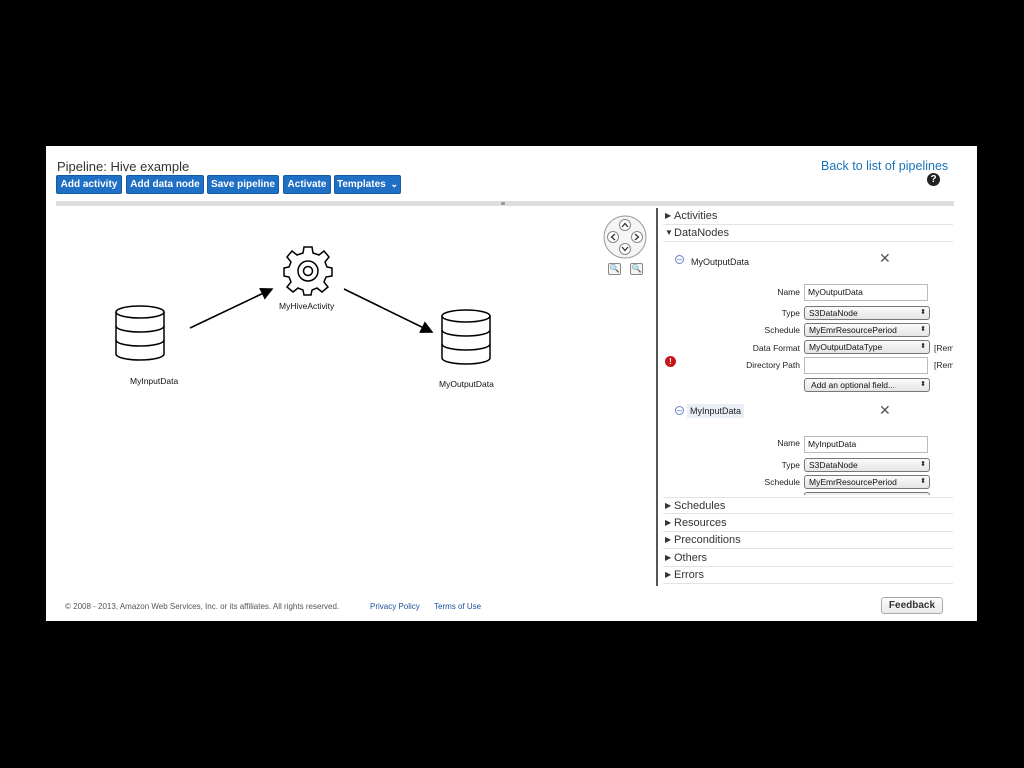 This screenshot has width=1024, height=768. I want to click on section-datanodes-label: DataNodes, so click(702, 233).